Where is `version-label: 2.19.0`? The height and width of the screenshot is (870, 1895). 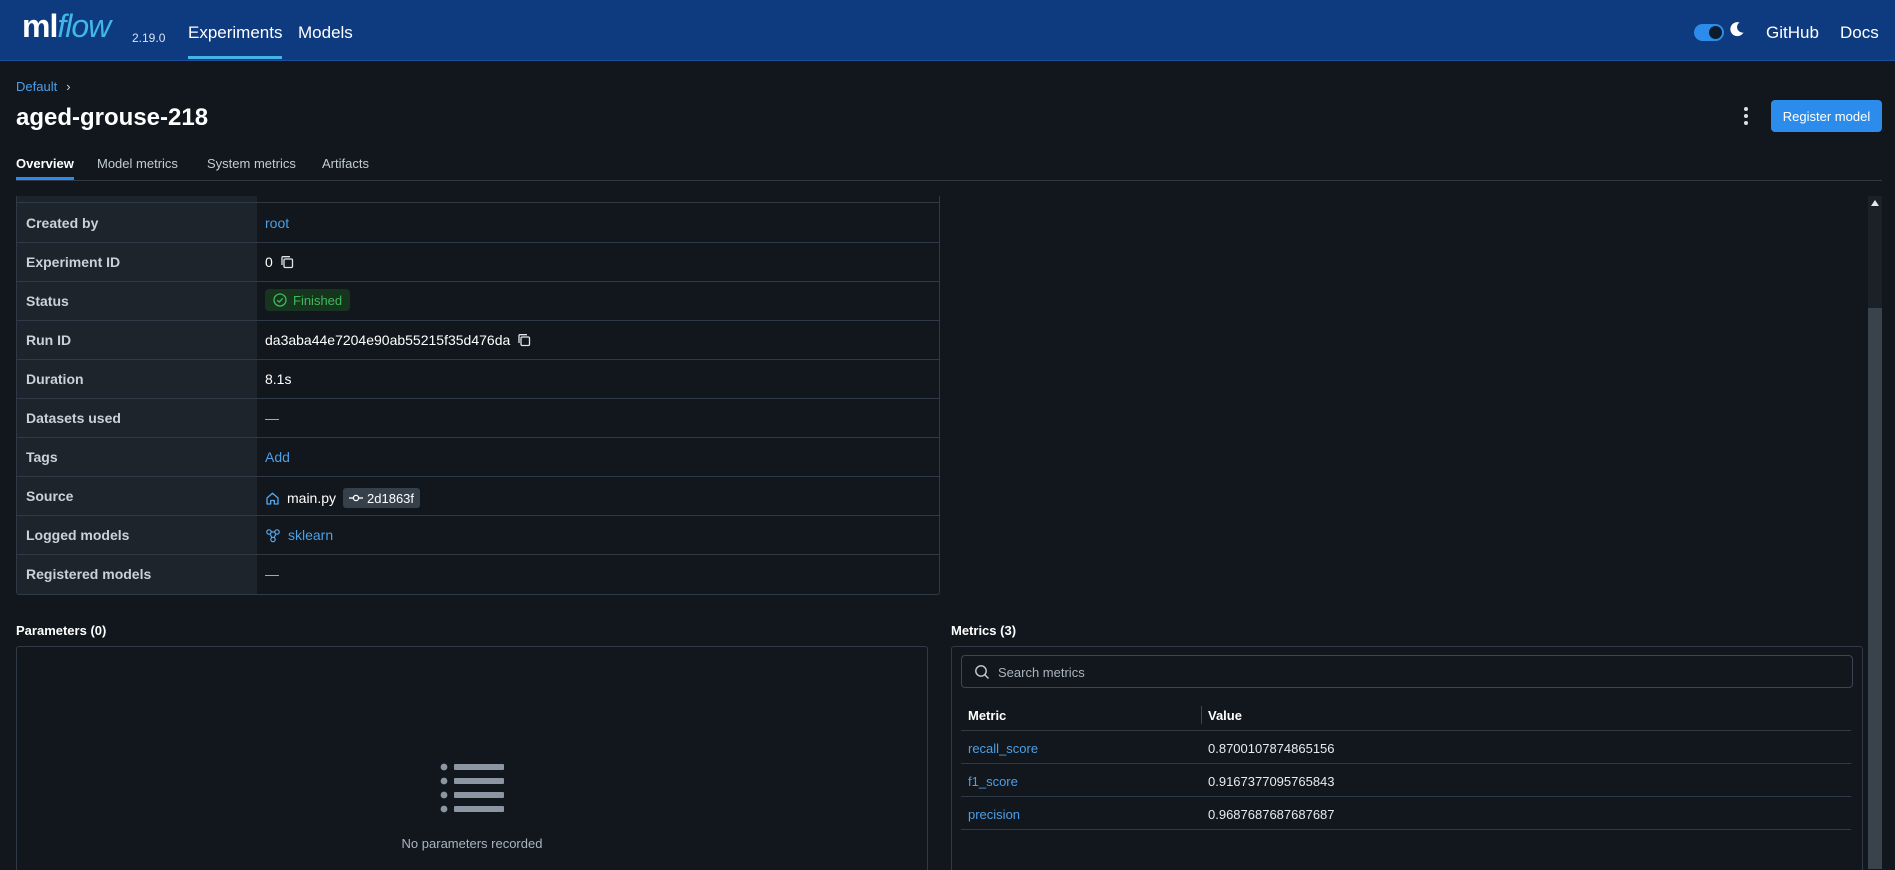
version-label: 2.19.0 is located at coordinates (149, 38).